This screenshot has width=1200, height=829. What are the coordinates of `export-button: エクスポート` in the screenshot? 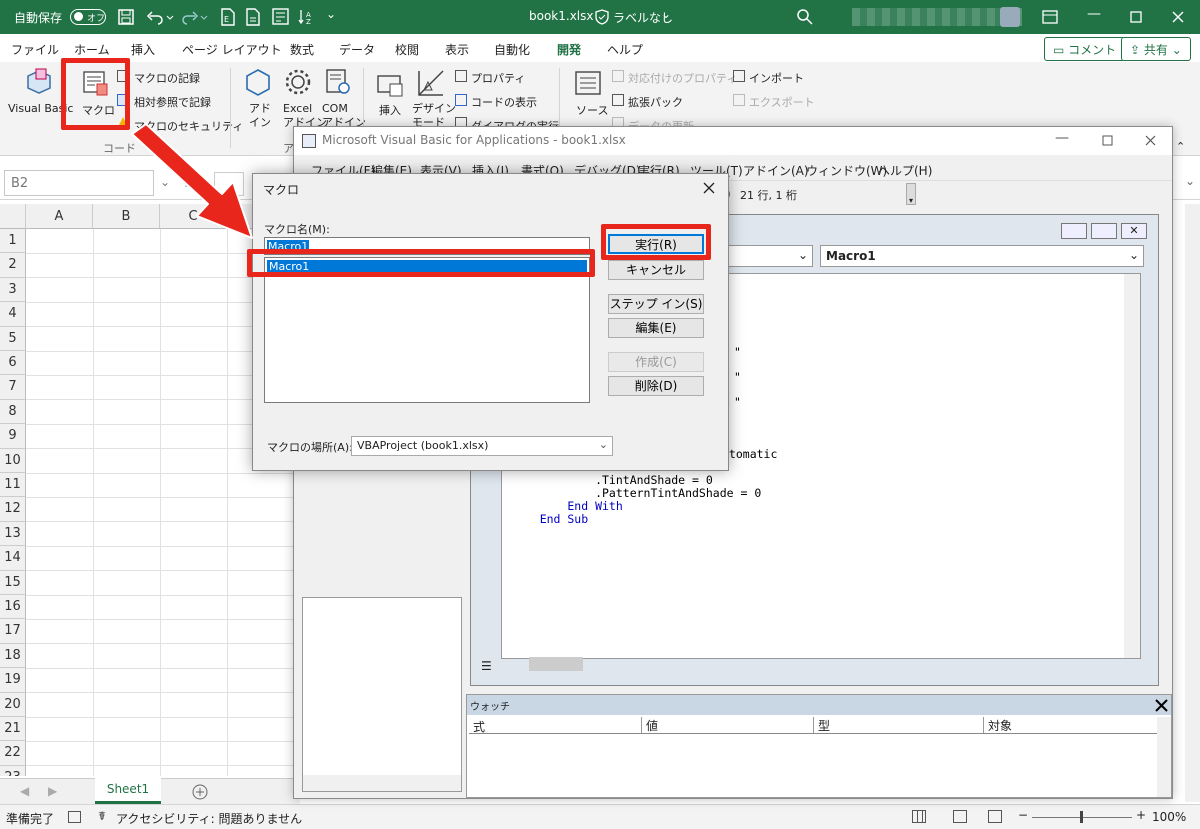 It's located at (782, 102).